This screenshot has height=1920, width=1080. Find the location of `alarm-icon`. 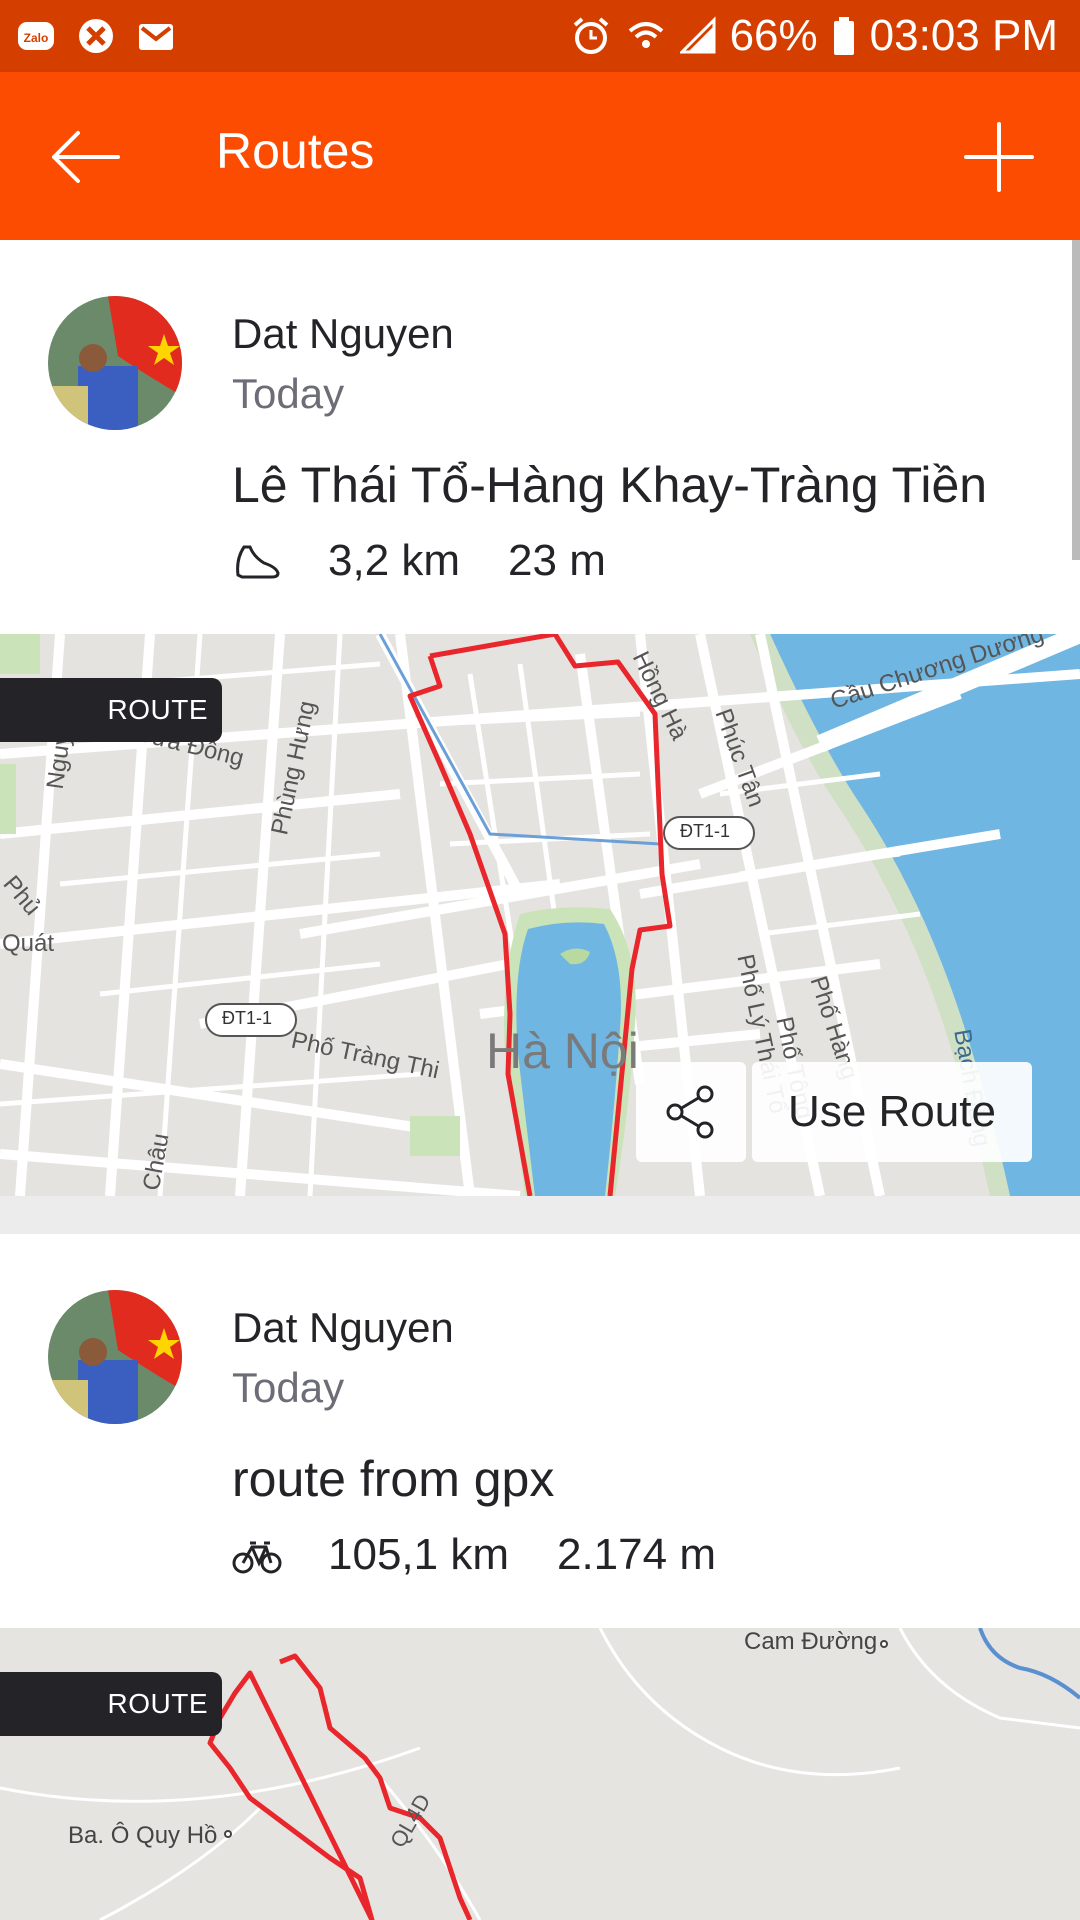

alarm-icon is located at coordinates (590, 35).